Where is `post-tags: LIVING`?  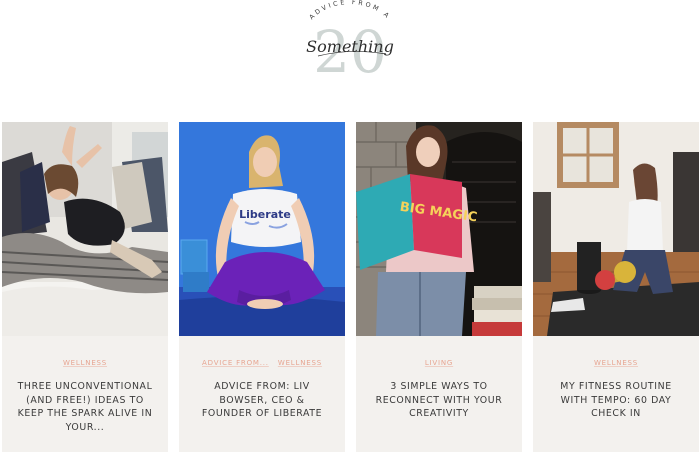
post-tags: LIVING is located at coordinates (439, 363).